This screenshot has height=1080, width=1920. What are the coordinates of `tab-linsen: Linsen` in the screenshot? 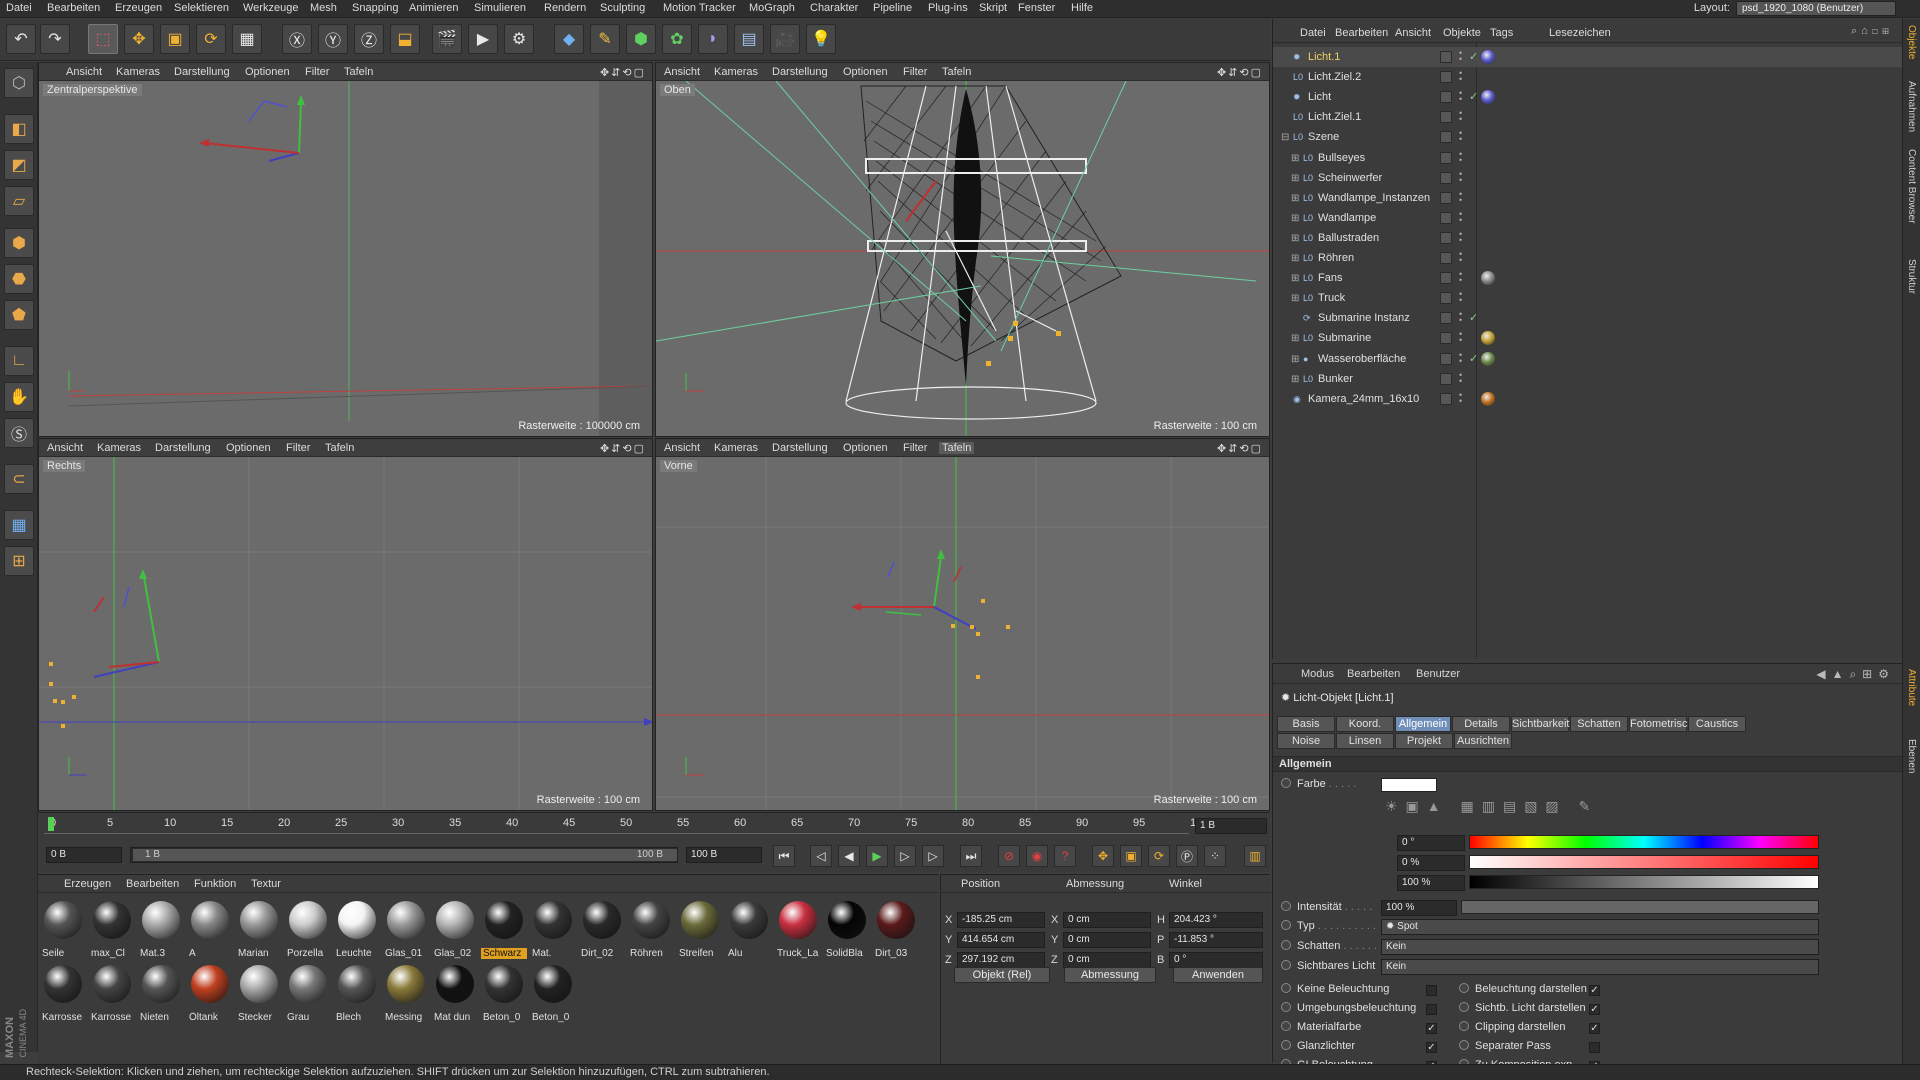 It's located at (1365, 741).